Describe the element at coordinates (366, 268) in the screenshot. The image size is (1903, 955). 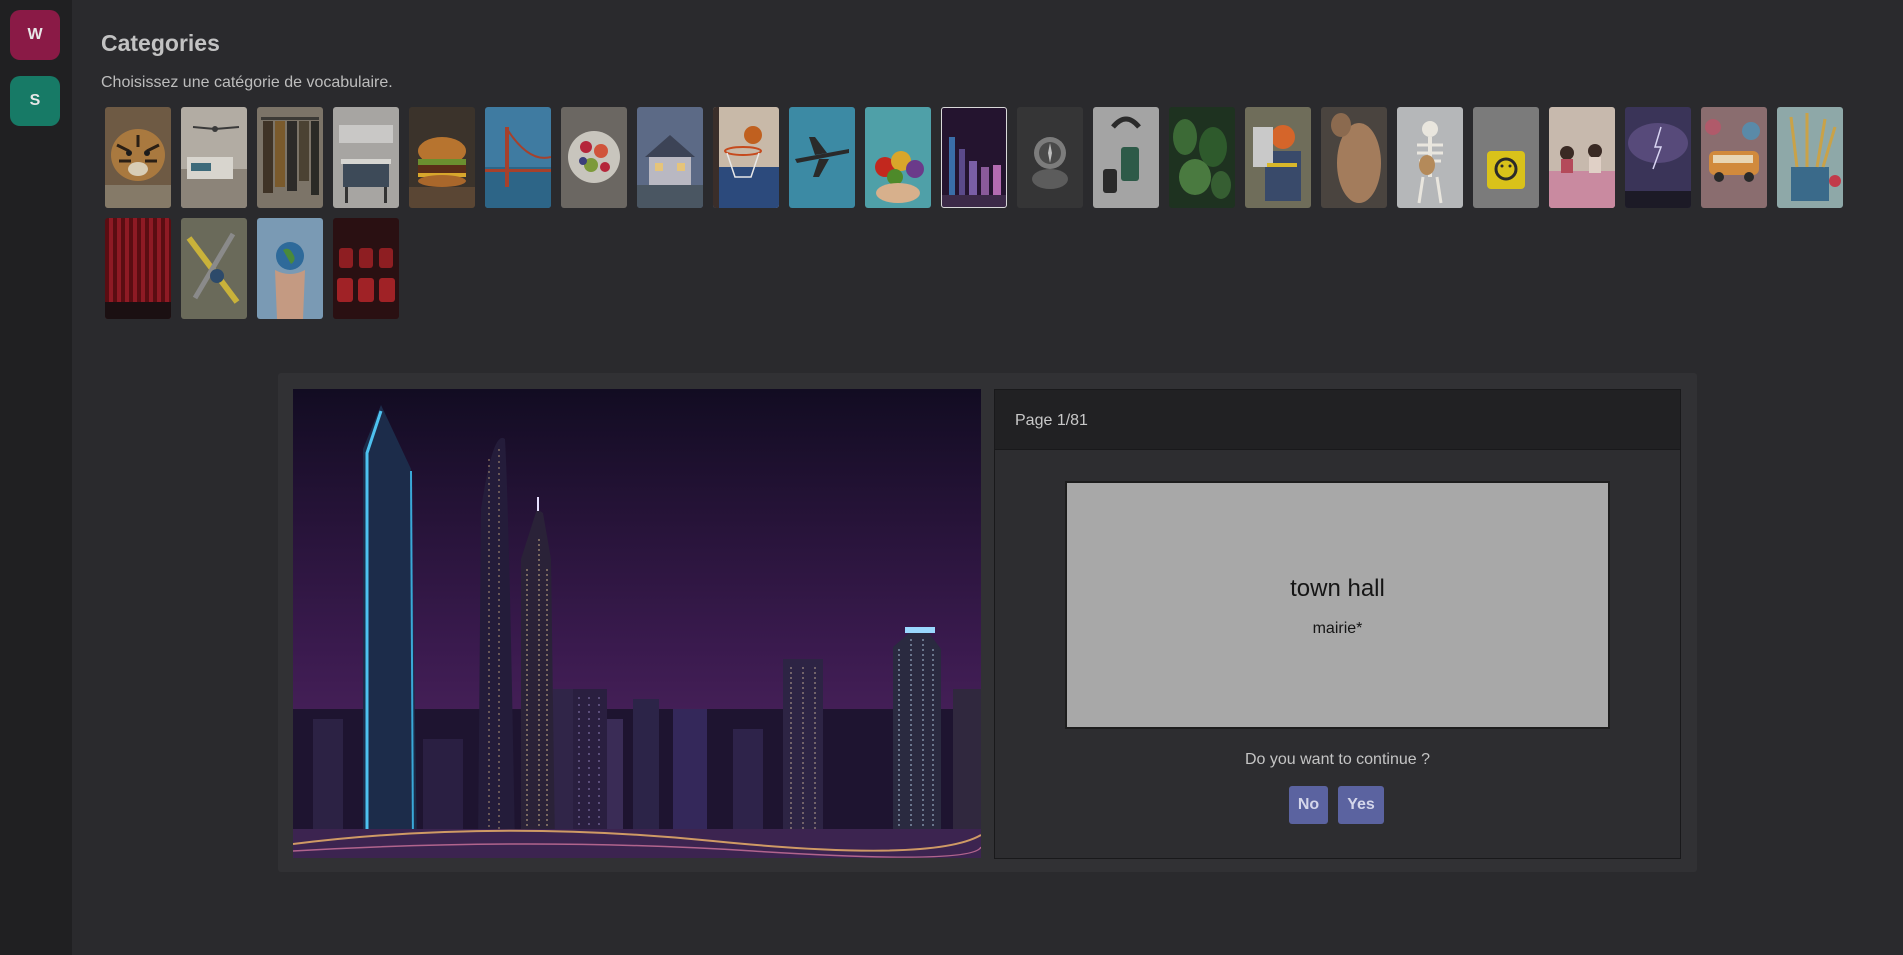
I see `category-cinema-seats` at that location.